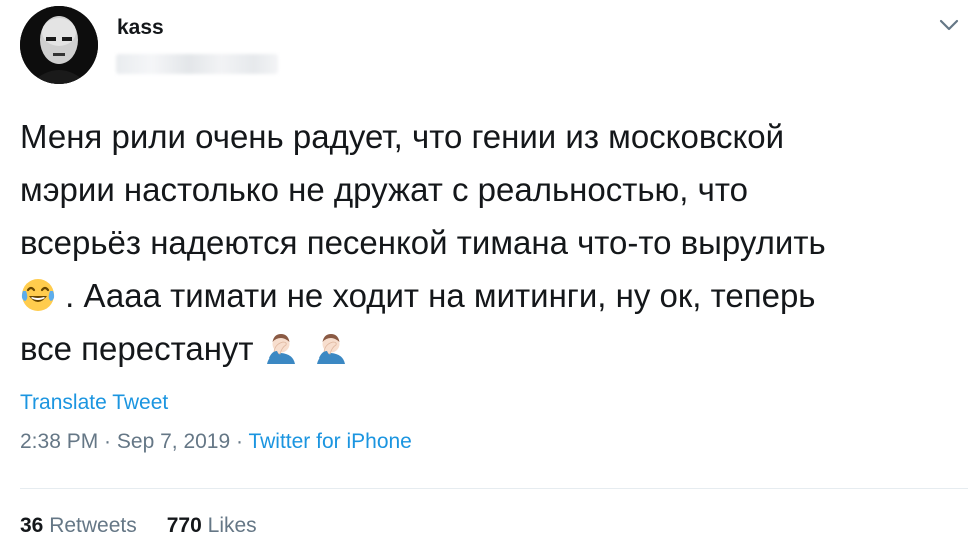 This screenshot has width=976, height=549. I want to click on tweet-line-text: все перестанут, so click(141, 348).